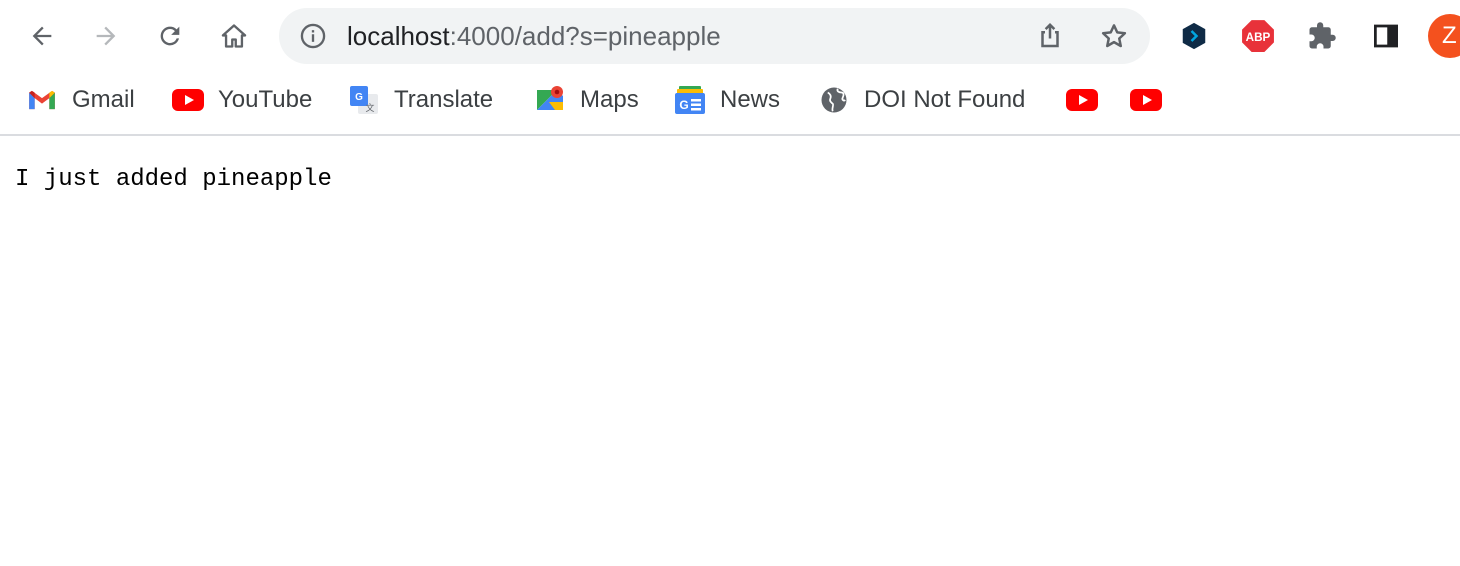  What do you see at coordinates (398, 36) in the screenshot?
I see `url-host: localhost` at bounding box center [398, 36].